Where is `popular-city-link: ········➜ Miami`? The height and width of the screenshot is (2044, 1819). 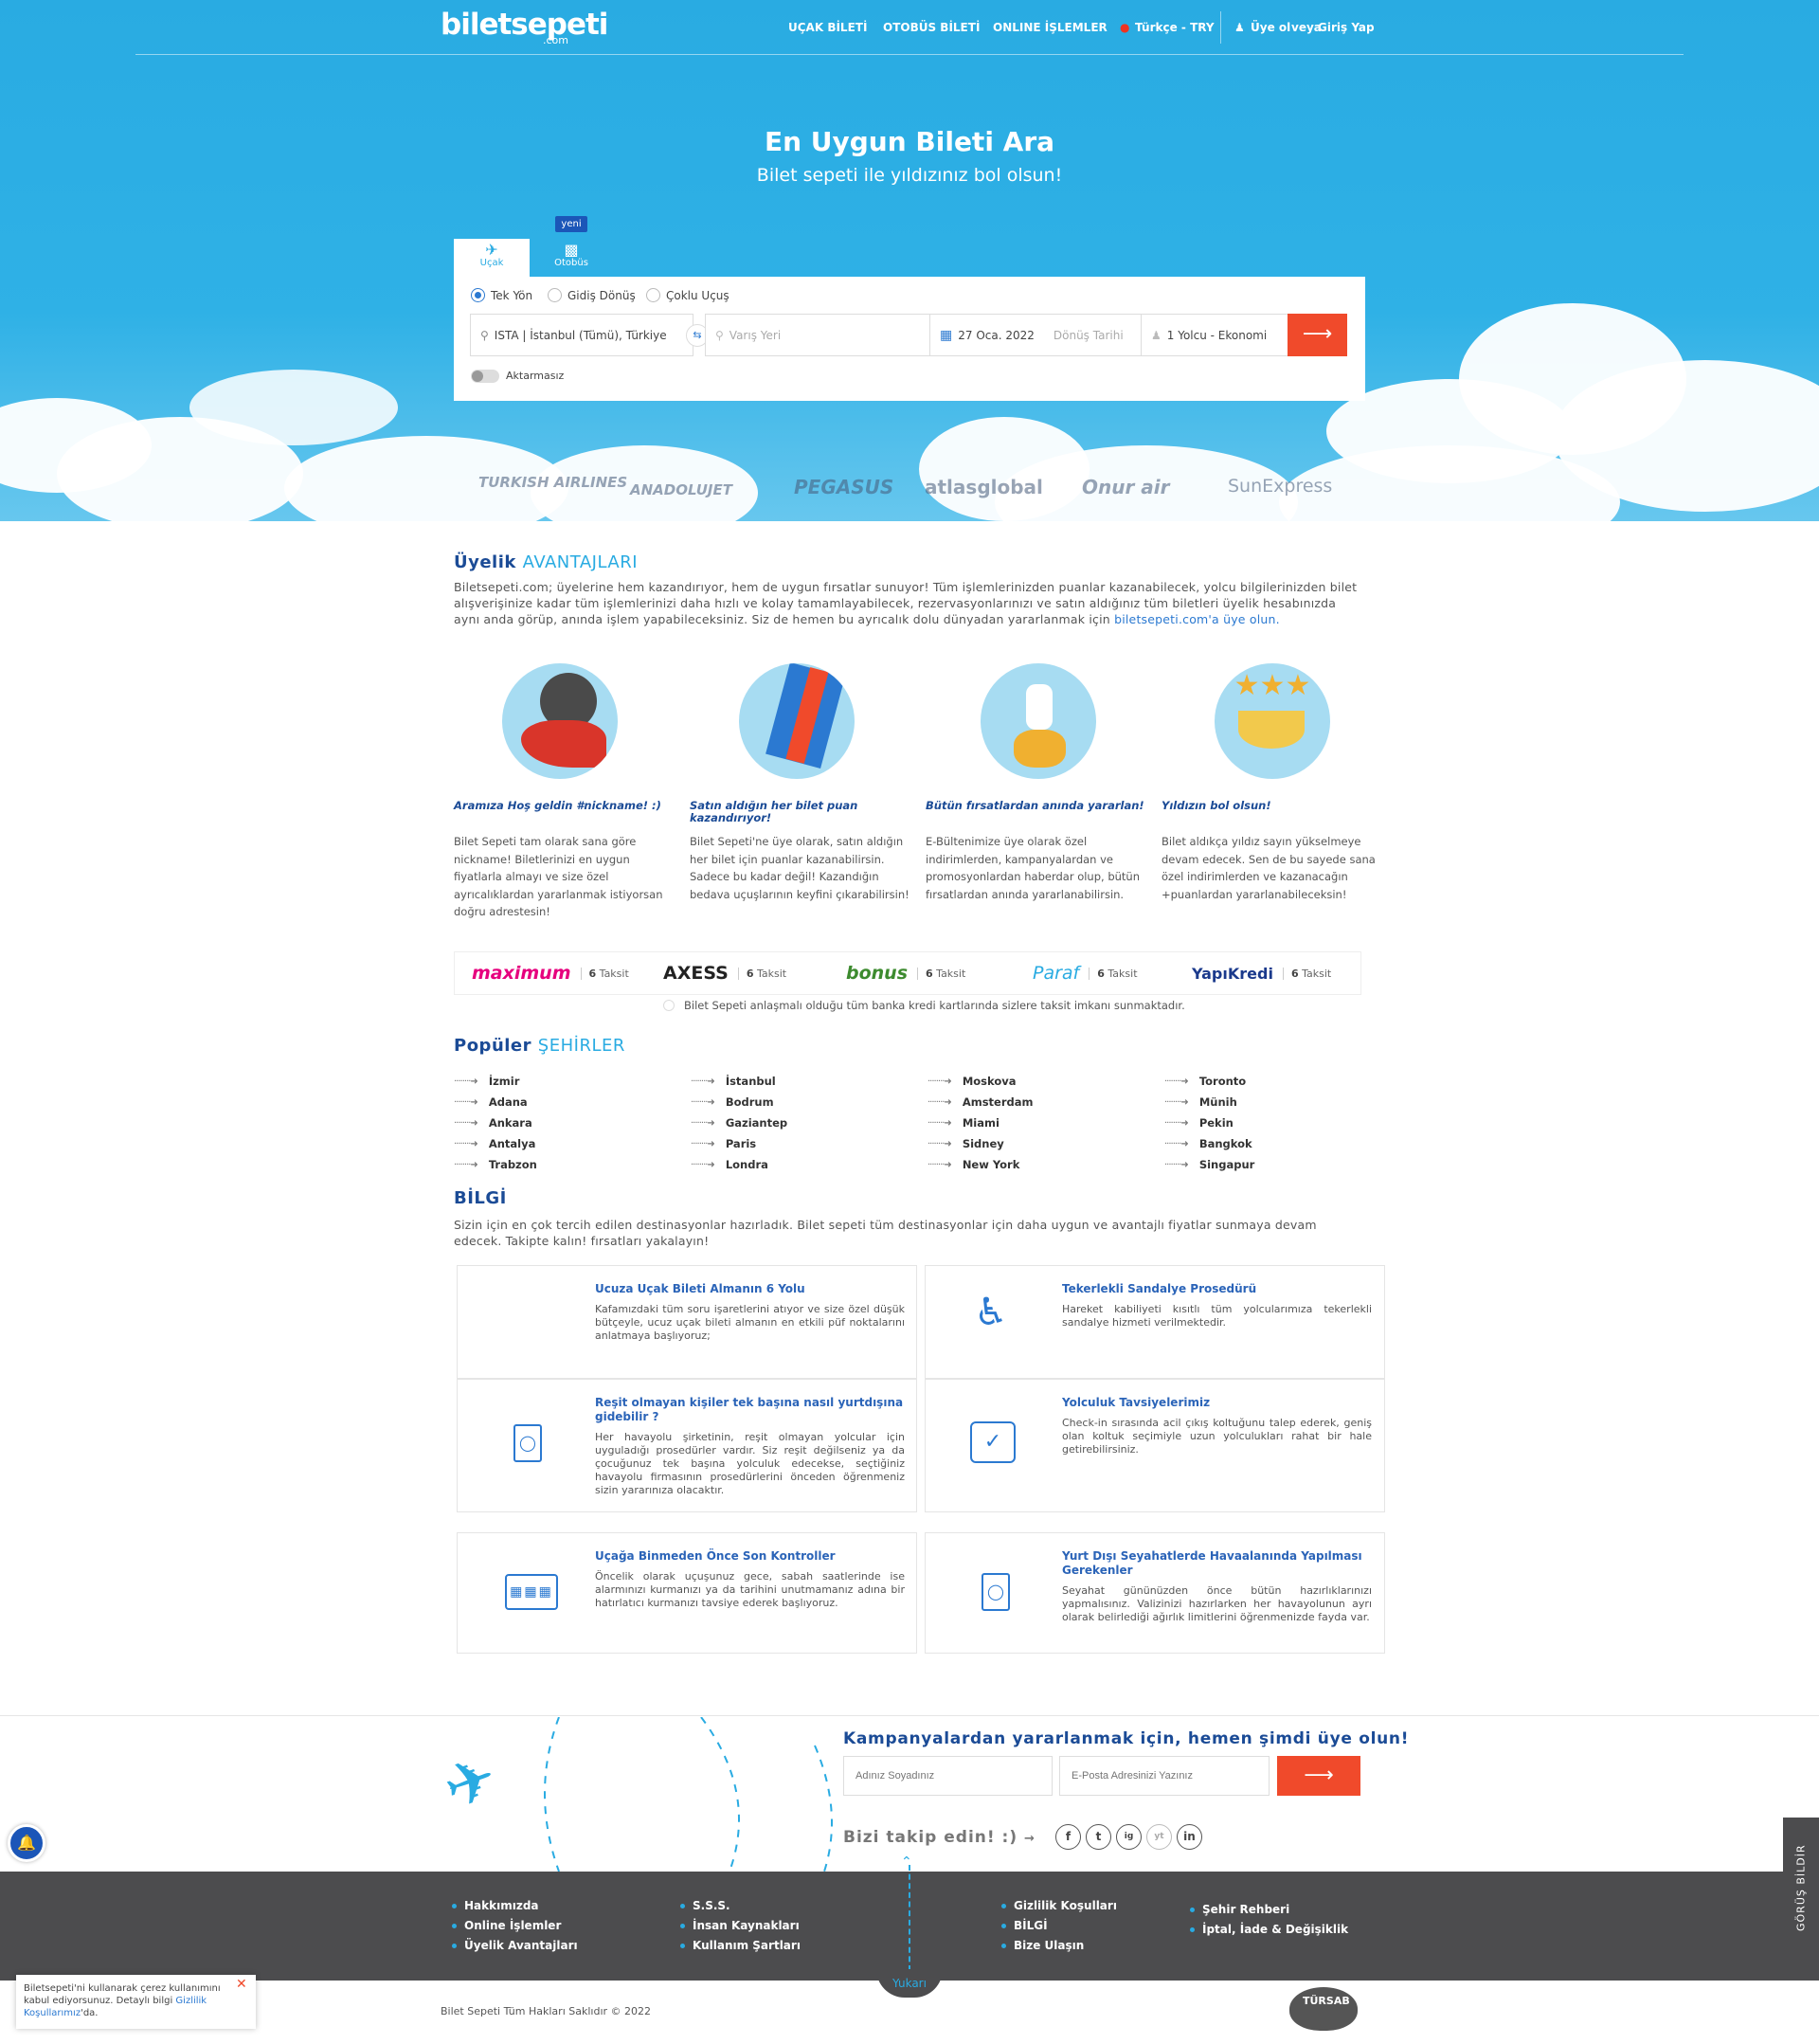
popular-city-link: ········➜ Miami is located at coordinates (964, 1123).